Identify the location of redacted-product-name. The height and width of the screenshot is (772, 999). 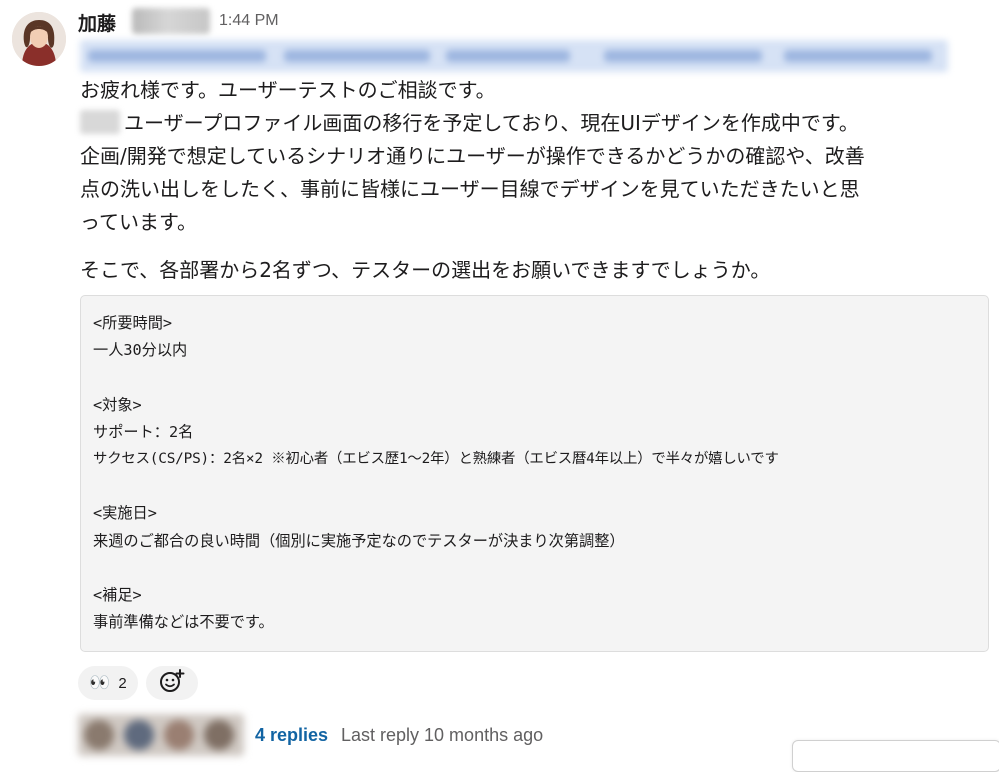
(100, 122).